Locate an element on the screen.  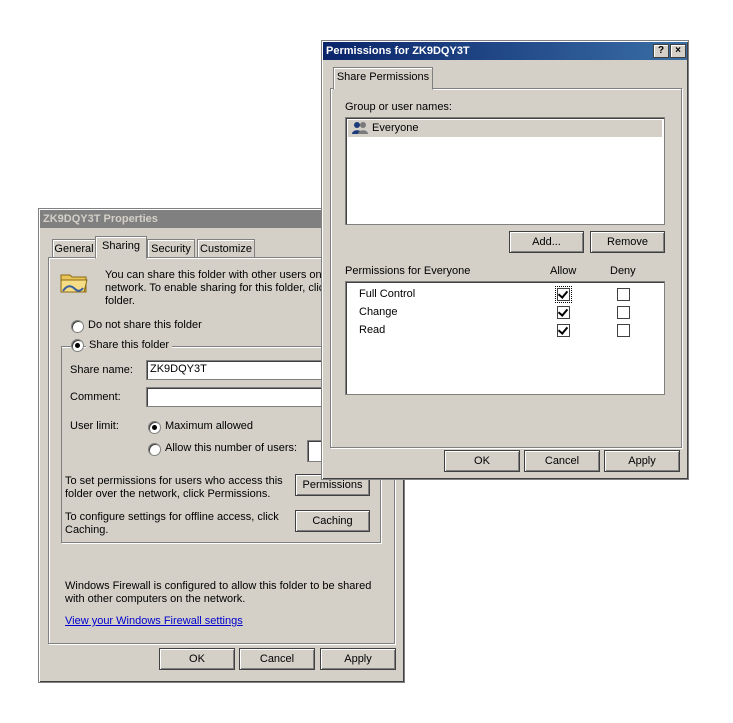
share-this-folder-radio is located at coordinates (77, 345).